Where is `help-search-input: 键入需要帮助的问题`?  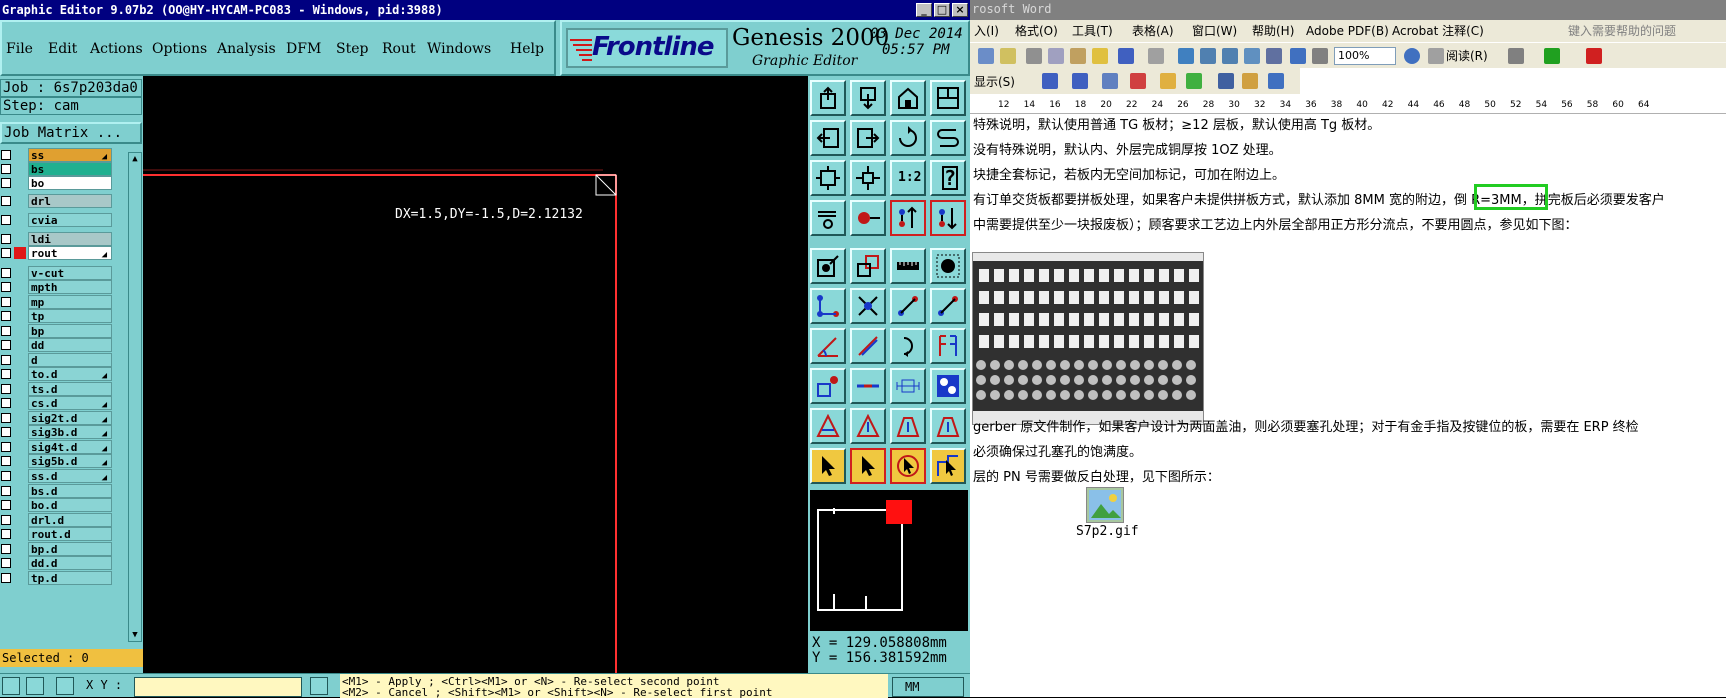 help-search-input: 键入需要帮助的问题 is located at coordinates (1622, 31).